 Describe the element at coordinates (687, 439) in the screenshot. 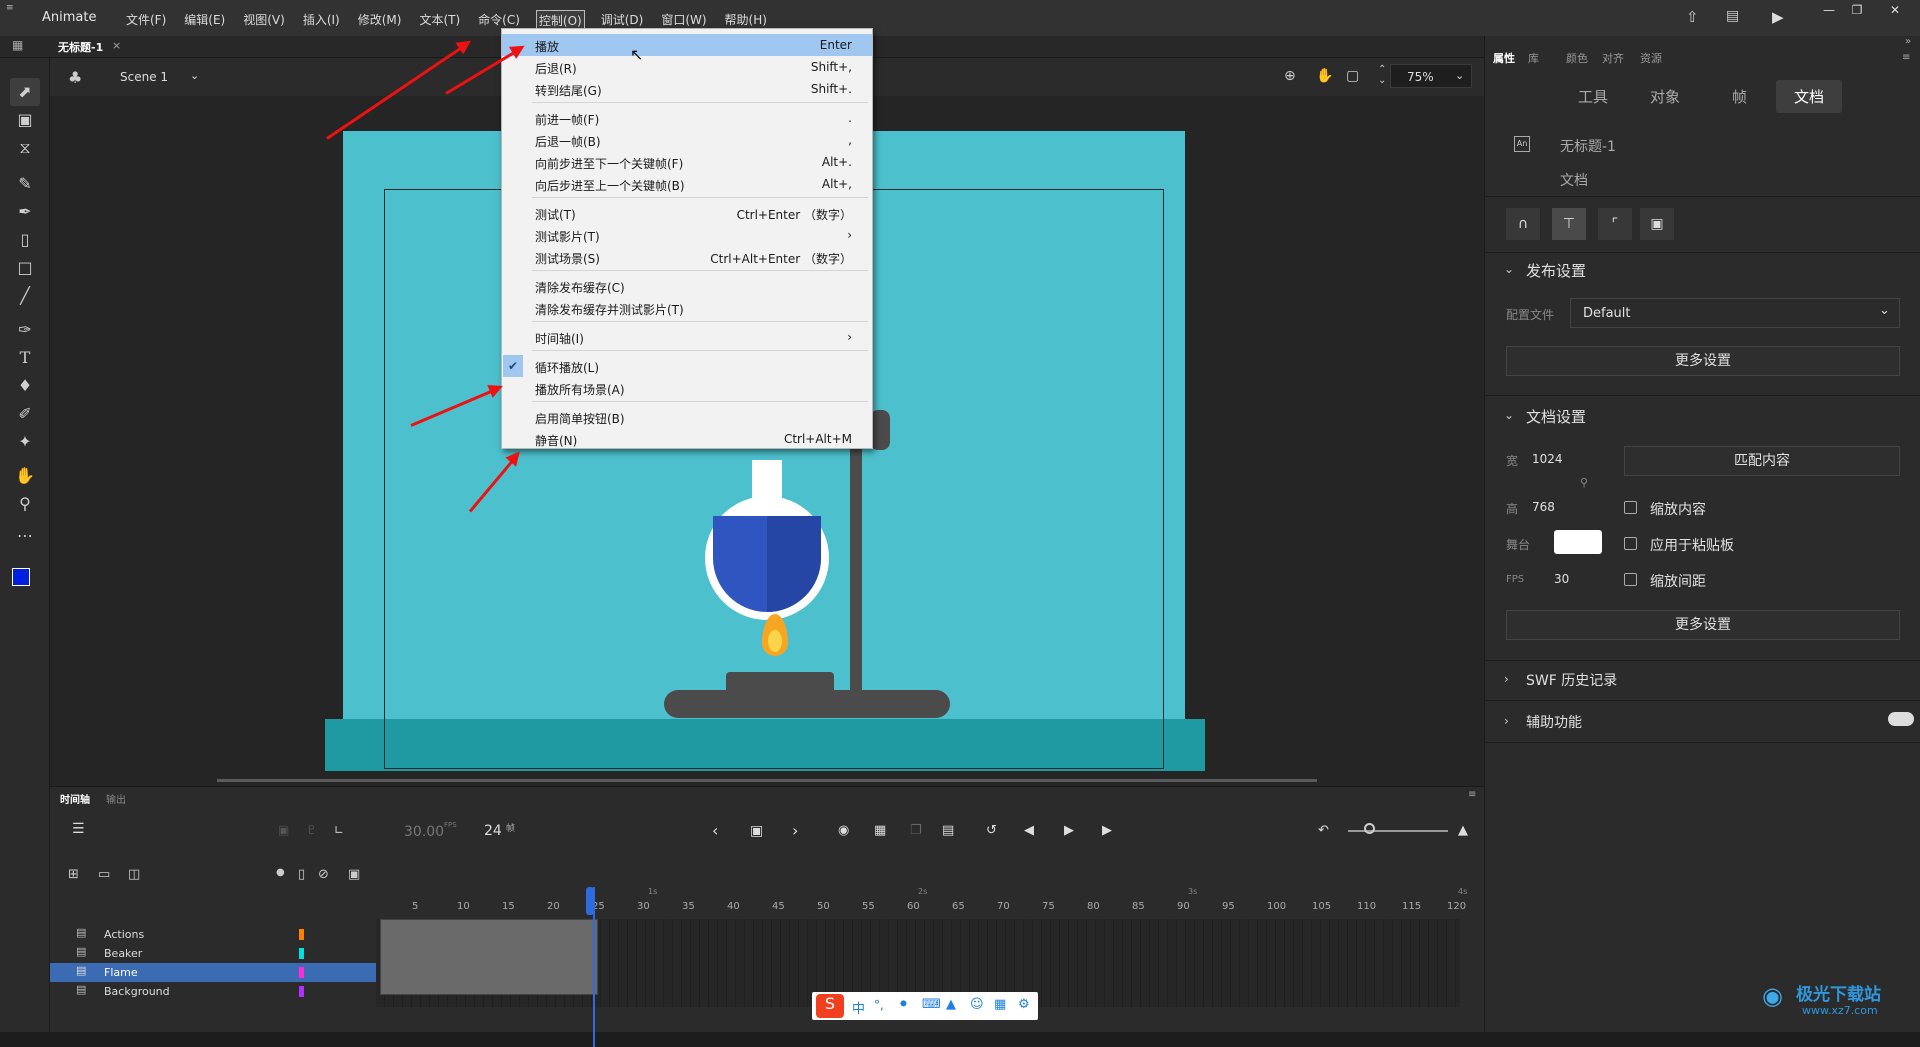

I see `menu-item-mute: 静音(N) Ctrl+Alt+M` at that location.